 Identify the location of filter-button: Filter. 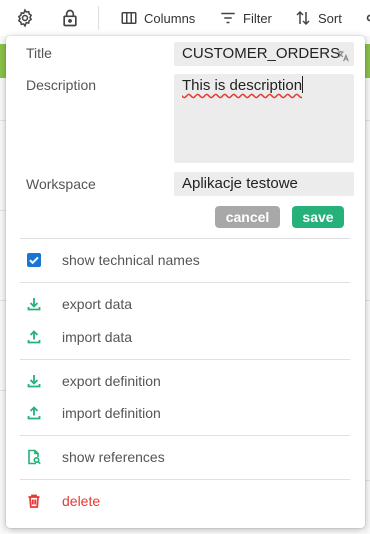
(245, 18).